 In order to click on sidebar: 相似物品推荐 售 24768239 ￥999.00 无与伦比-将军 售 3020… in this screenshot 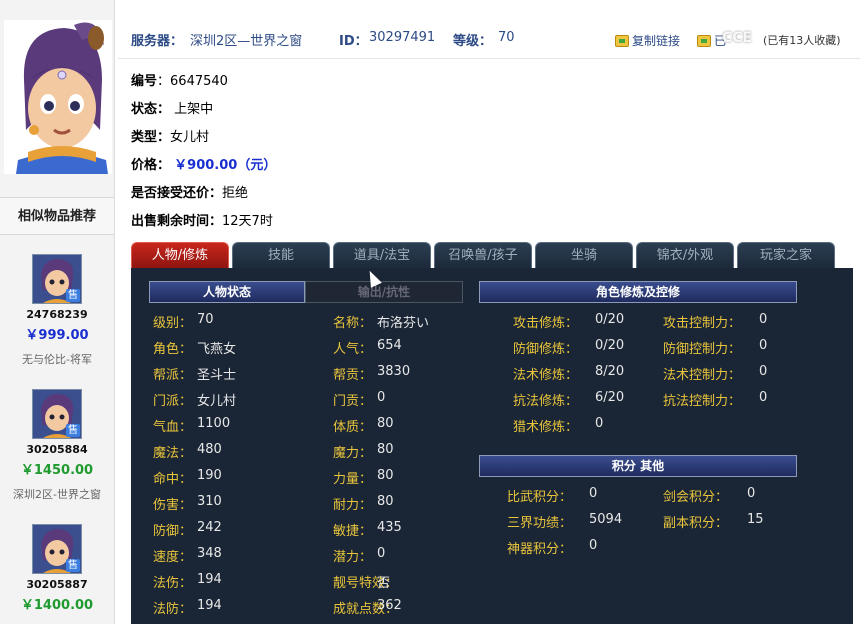, I will do `click(57, 312)`.